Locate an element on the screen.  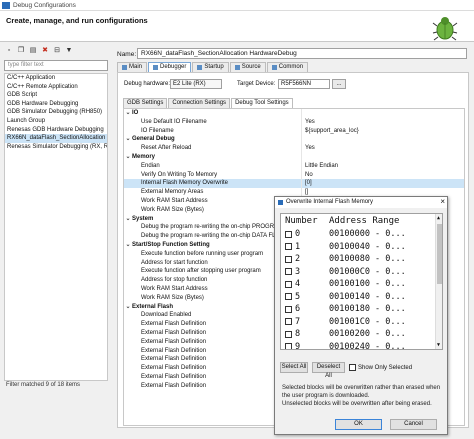
grid-row: Endian Little Endian is located at coordinates (294, 166).